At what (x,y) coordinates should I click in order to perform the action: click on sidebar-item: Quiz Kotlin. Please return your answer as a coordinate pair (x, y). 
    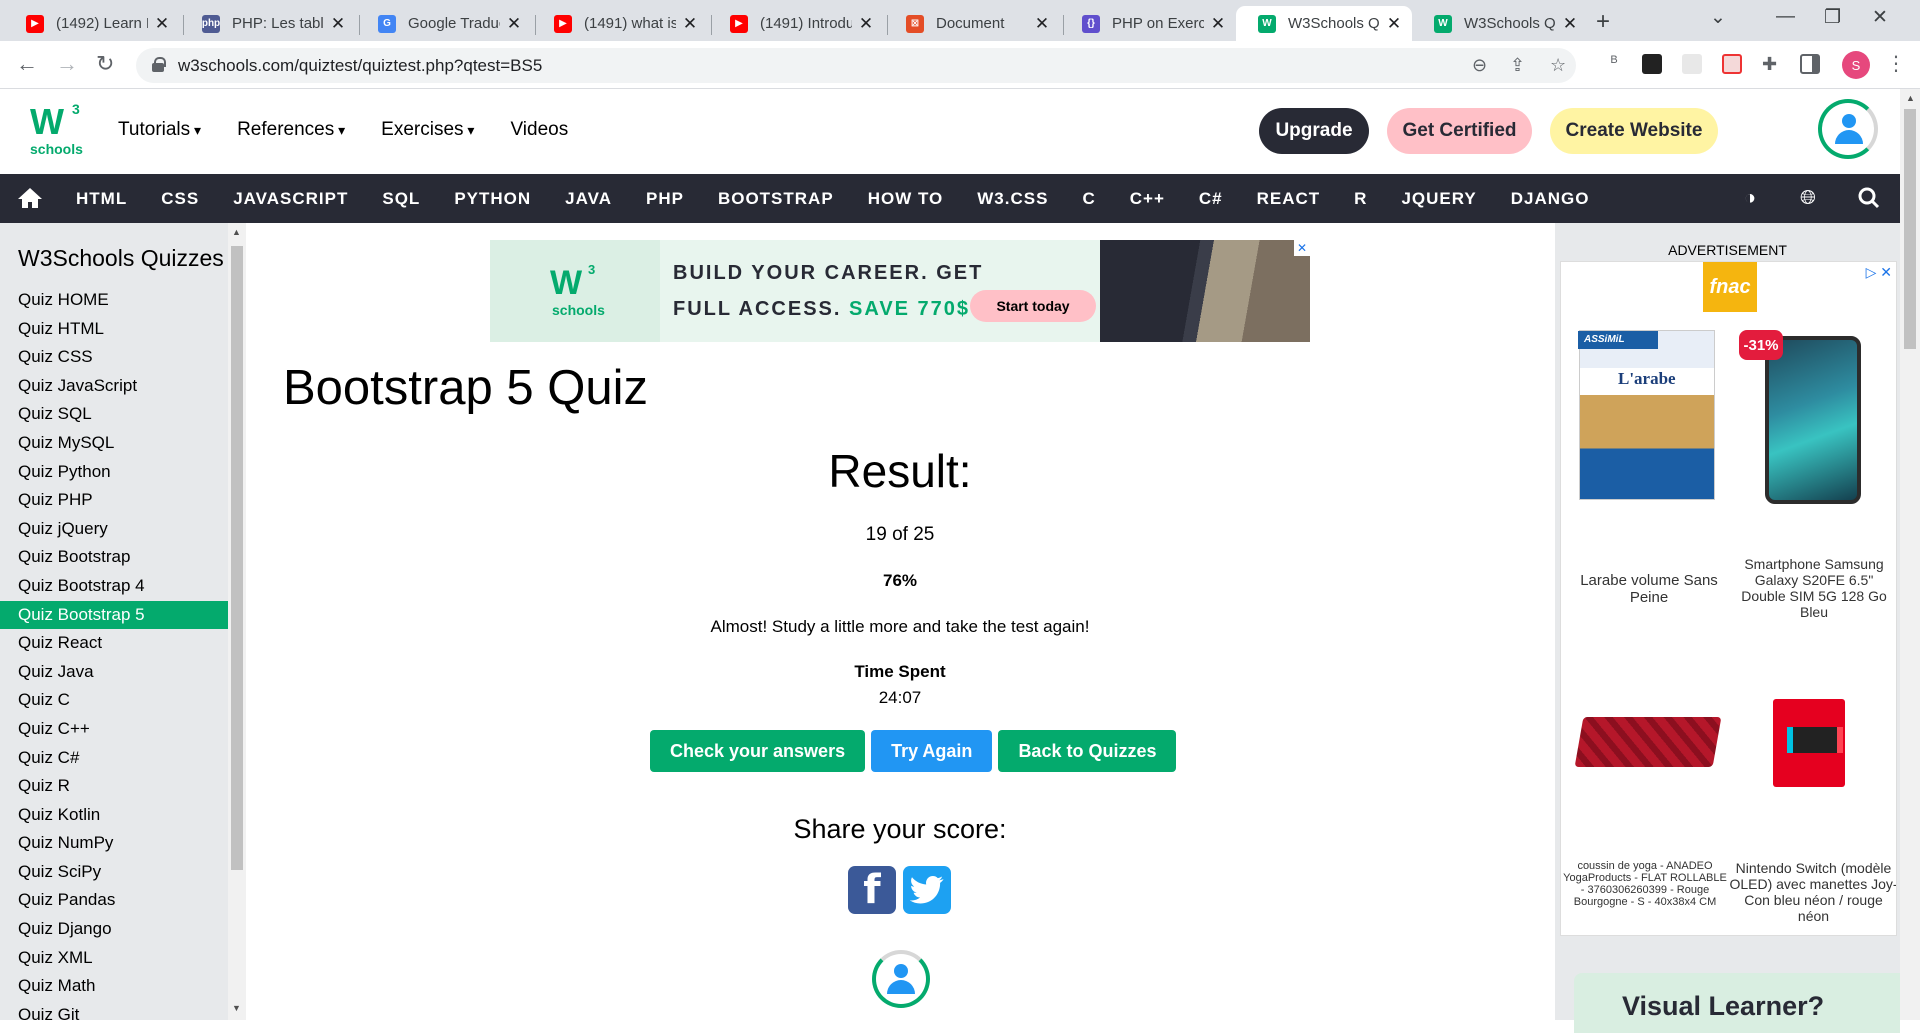
    Looking at the image, I should click on (114, 815).